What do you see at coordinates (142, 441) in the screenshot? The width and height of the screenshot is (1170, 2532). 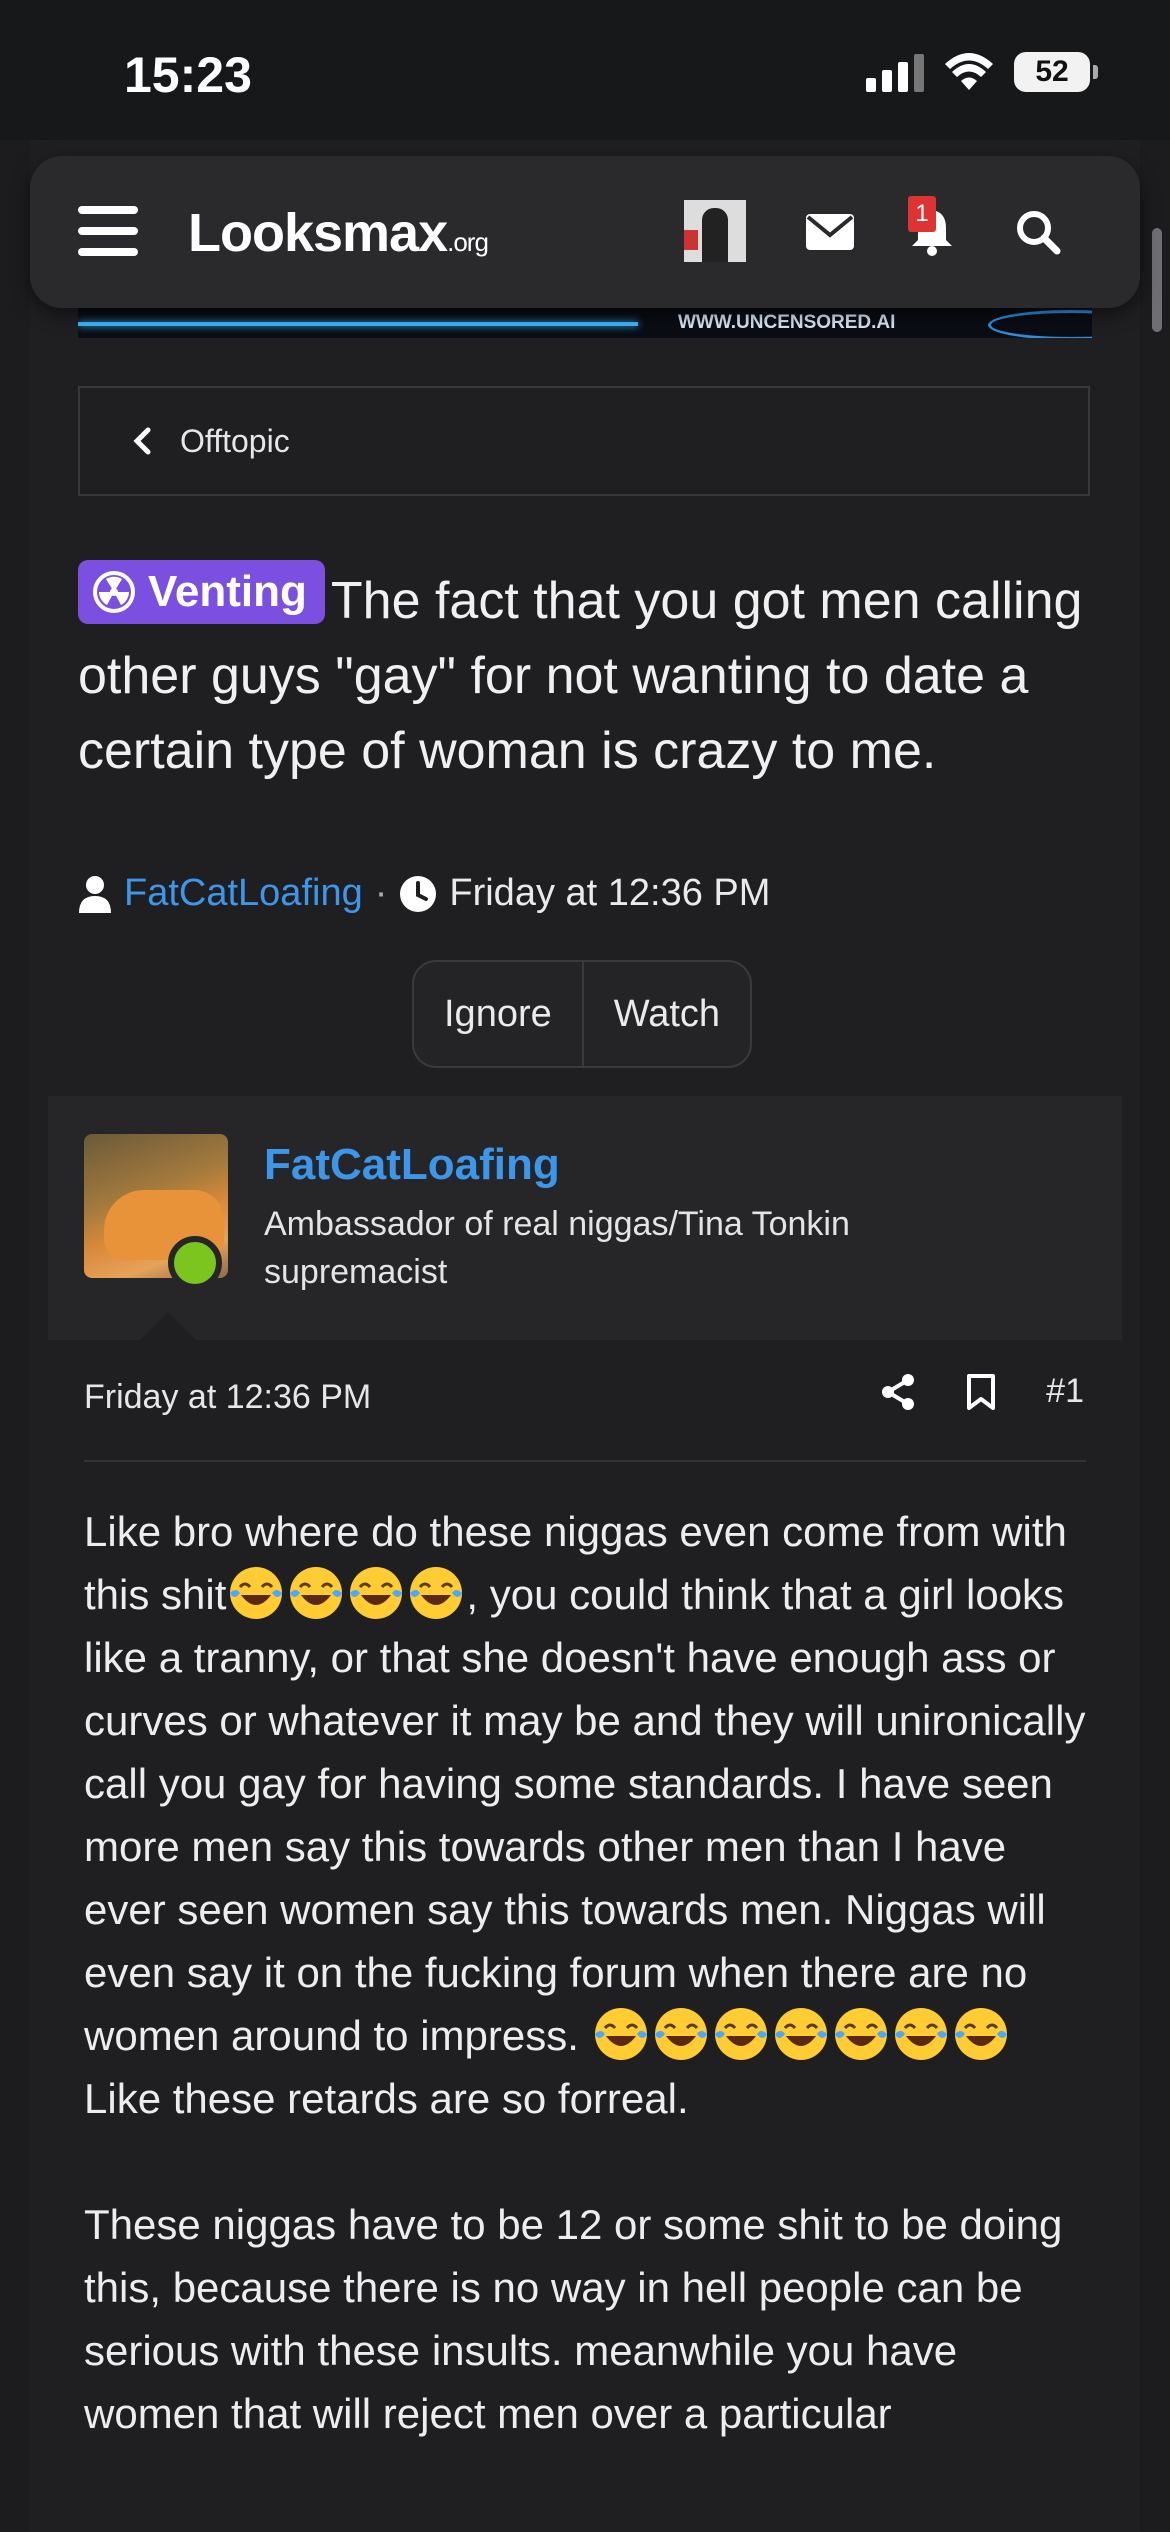 I see `chevron-left-icon` at bounding box center [142, 441].